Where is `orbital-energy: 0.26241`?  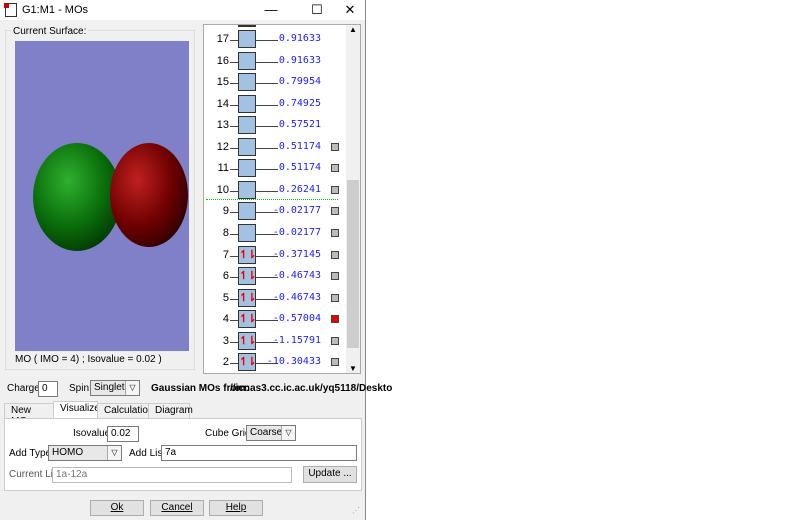 orbital-energy: 0.26241 is located at coordinates (299, 189).